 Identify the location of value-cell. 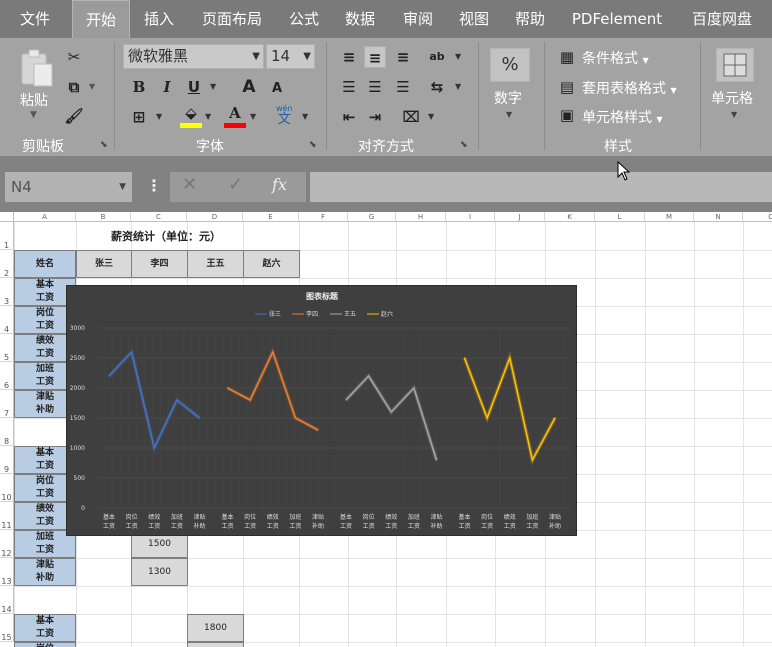
(215, 644).